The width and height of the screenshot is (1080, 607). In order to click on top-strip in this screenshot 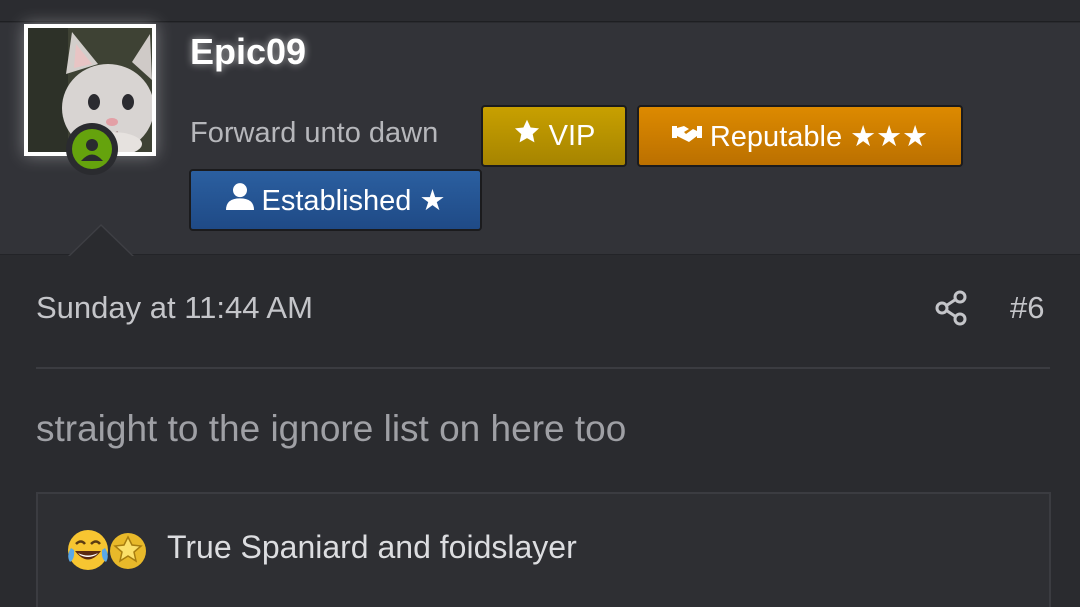, I will do `click(540, 11)`.